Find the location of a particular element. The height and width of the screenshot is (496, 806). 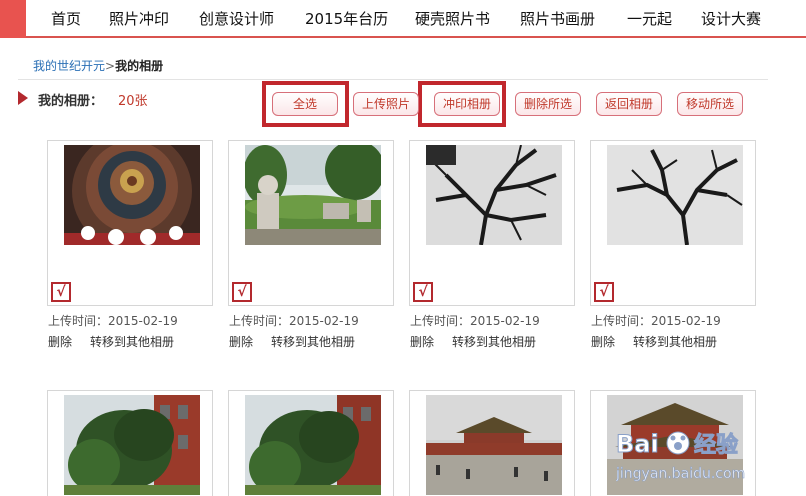

nav-item-contest: 设计大赛 is located at coordinates (731, 19).